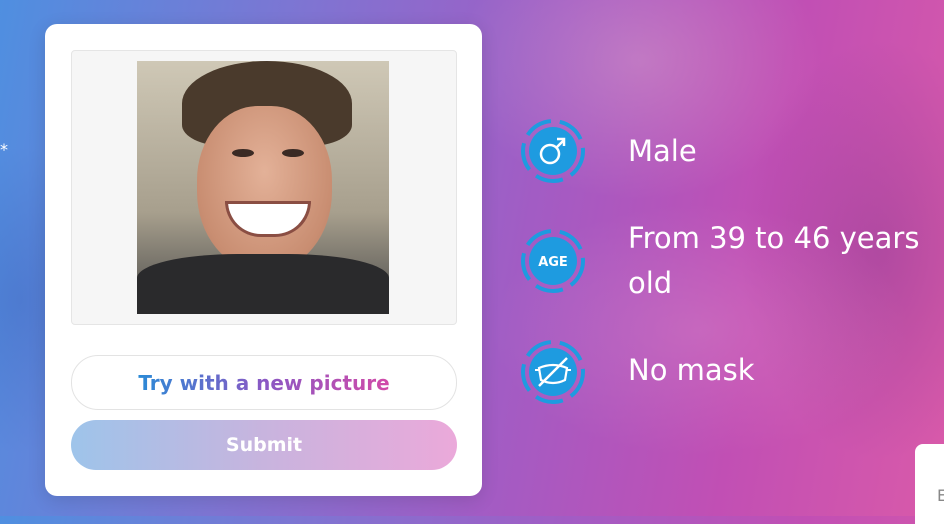 The height and width of the screenshot is (524, 944). What do you see at coordinates (774, 238) in the screenshot?
I see `age-result-line1: From 39 to 46 years` at bounding box center [774, 238].